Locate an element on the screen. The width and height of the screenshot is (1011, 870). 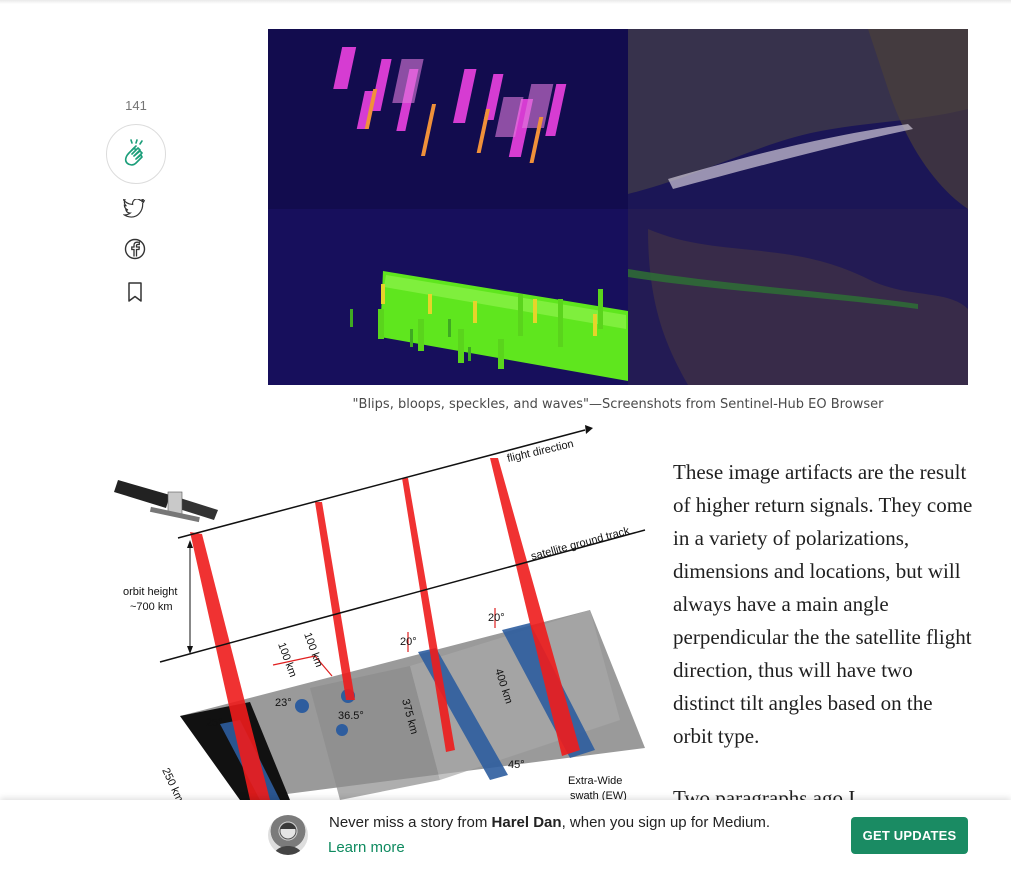
clap-button is located at coordinates (136, 154).